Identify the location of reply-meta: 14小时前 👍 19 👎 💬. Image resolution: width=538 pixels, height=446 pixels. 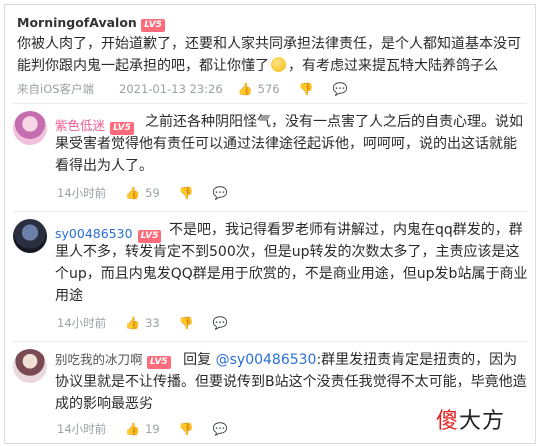
(142, 429).